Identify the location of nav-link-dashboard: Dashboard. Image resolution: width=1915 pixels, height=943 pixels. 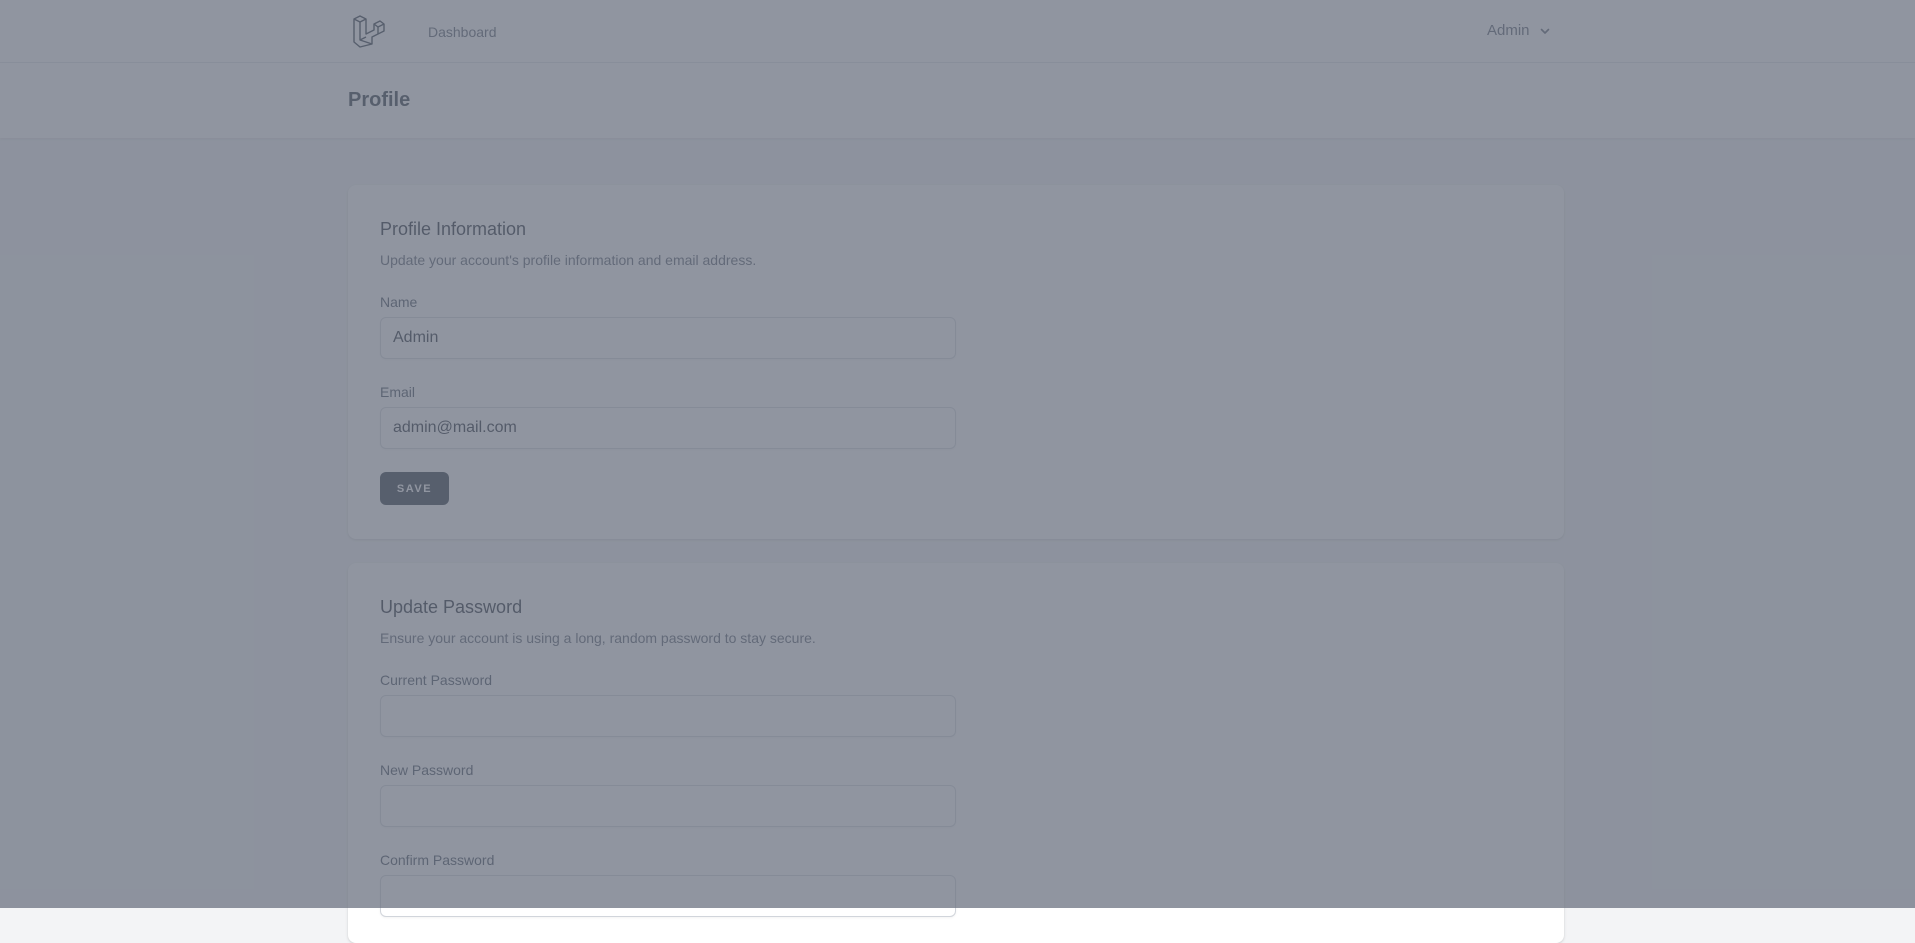
(462, 32).